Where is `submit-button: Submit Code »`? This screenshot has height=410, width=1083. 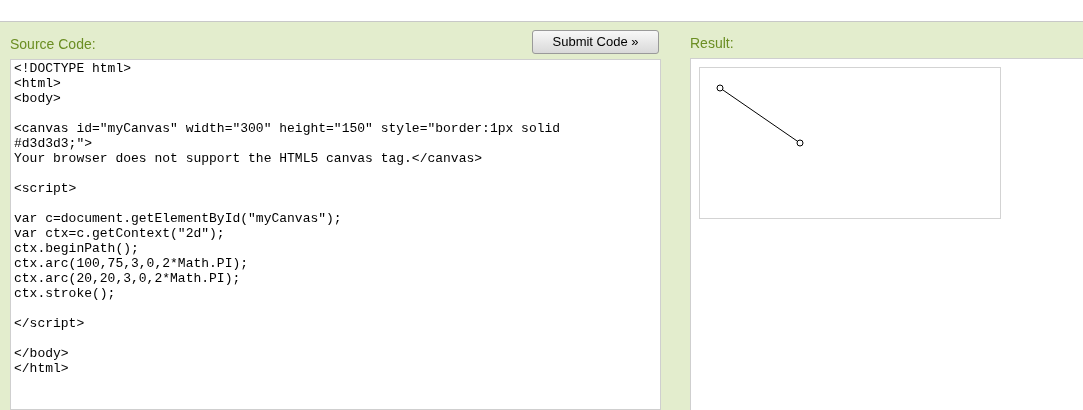
submit-button: Submit Code » is located at coordinates (595, 42).